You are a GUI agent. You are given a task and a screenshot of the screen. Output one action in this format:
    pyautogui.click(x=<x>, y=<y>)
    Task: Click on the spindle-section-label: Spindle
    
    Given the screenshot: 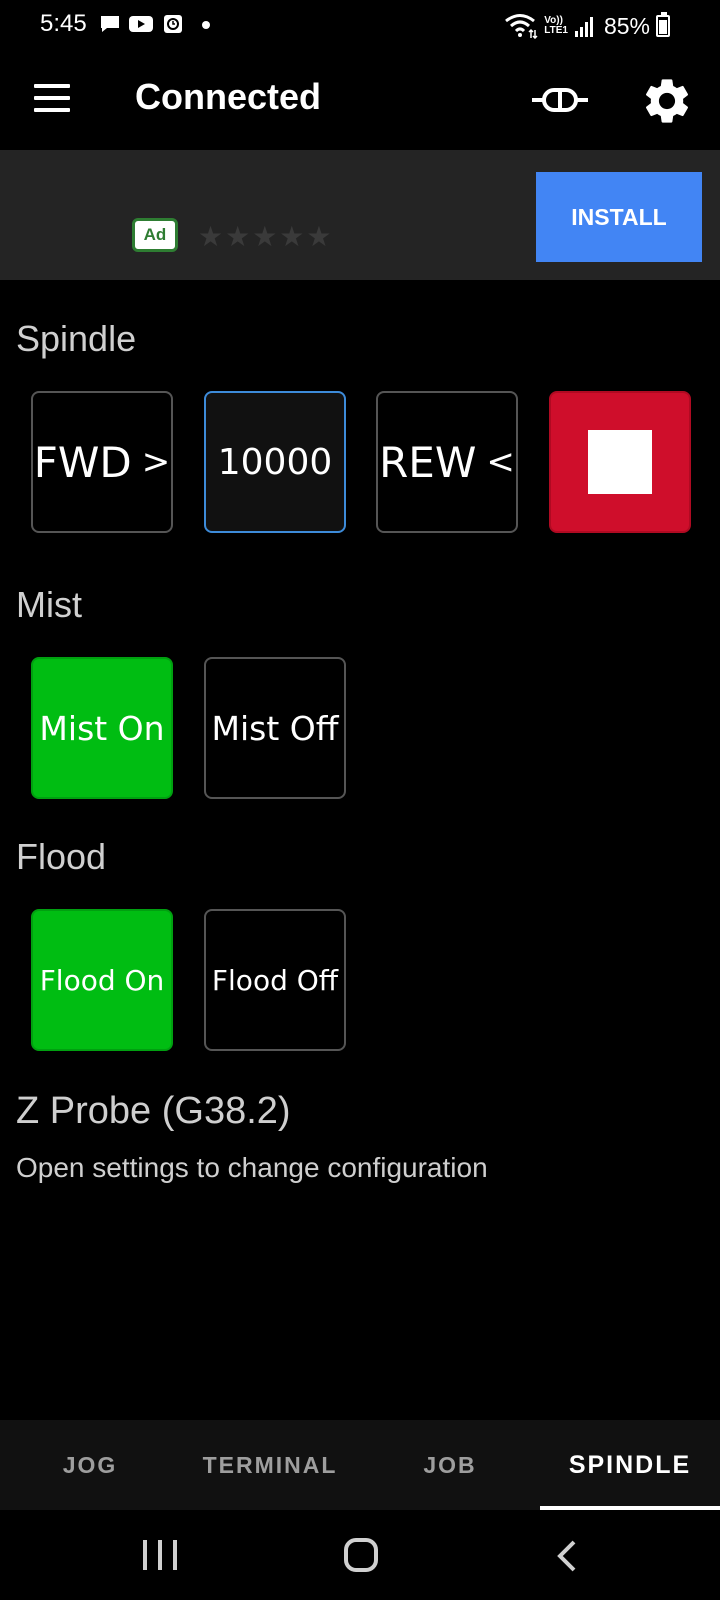 What is the action you would take?
    pyautogui.click(x=76, y=338)
    